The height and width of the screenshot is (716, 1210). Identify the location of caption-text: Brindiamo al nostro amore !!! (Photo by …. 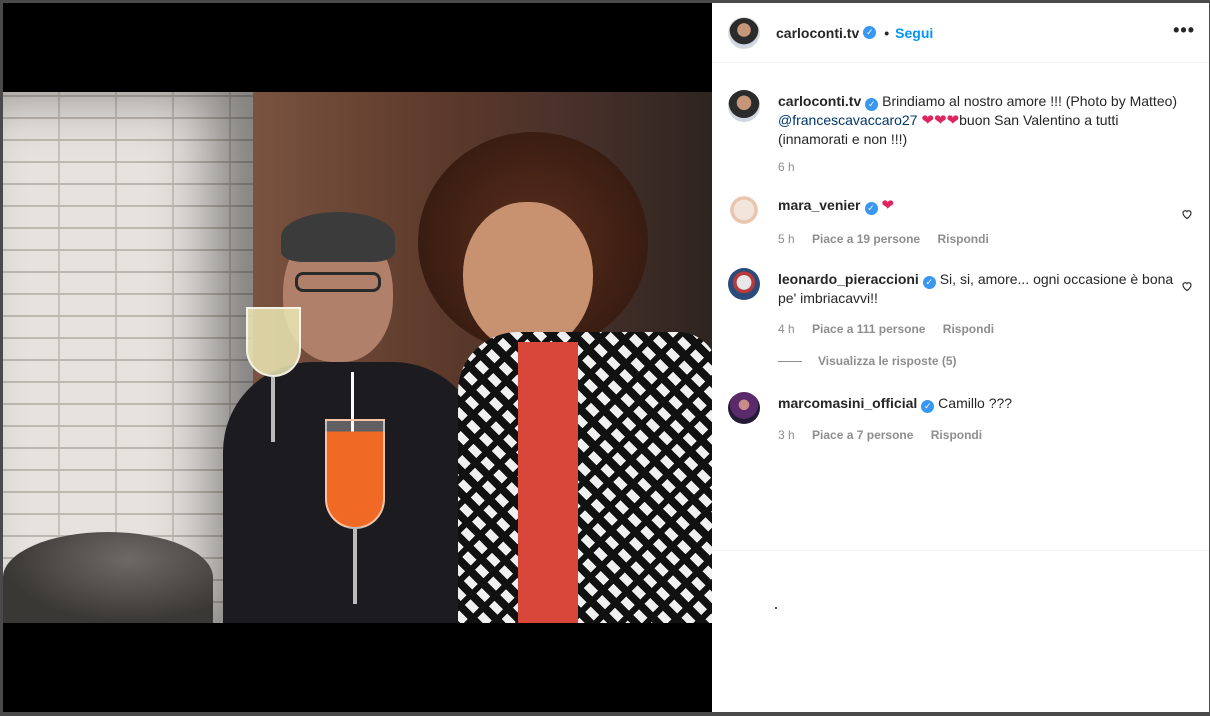
(1030, 101).